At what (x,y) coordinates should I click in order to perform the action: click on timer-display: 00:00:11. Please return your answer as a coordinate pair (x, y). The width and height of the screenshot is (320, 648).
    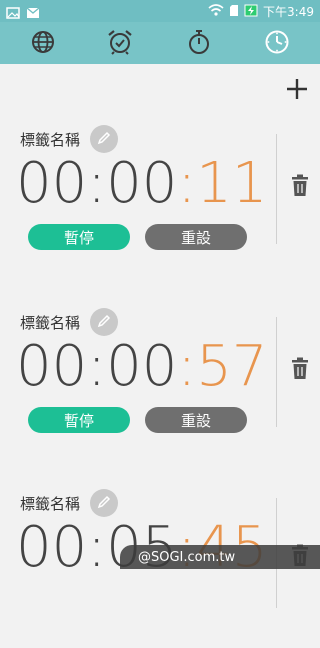
    Looking at the image, I should click on (142, 184).